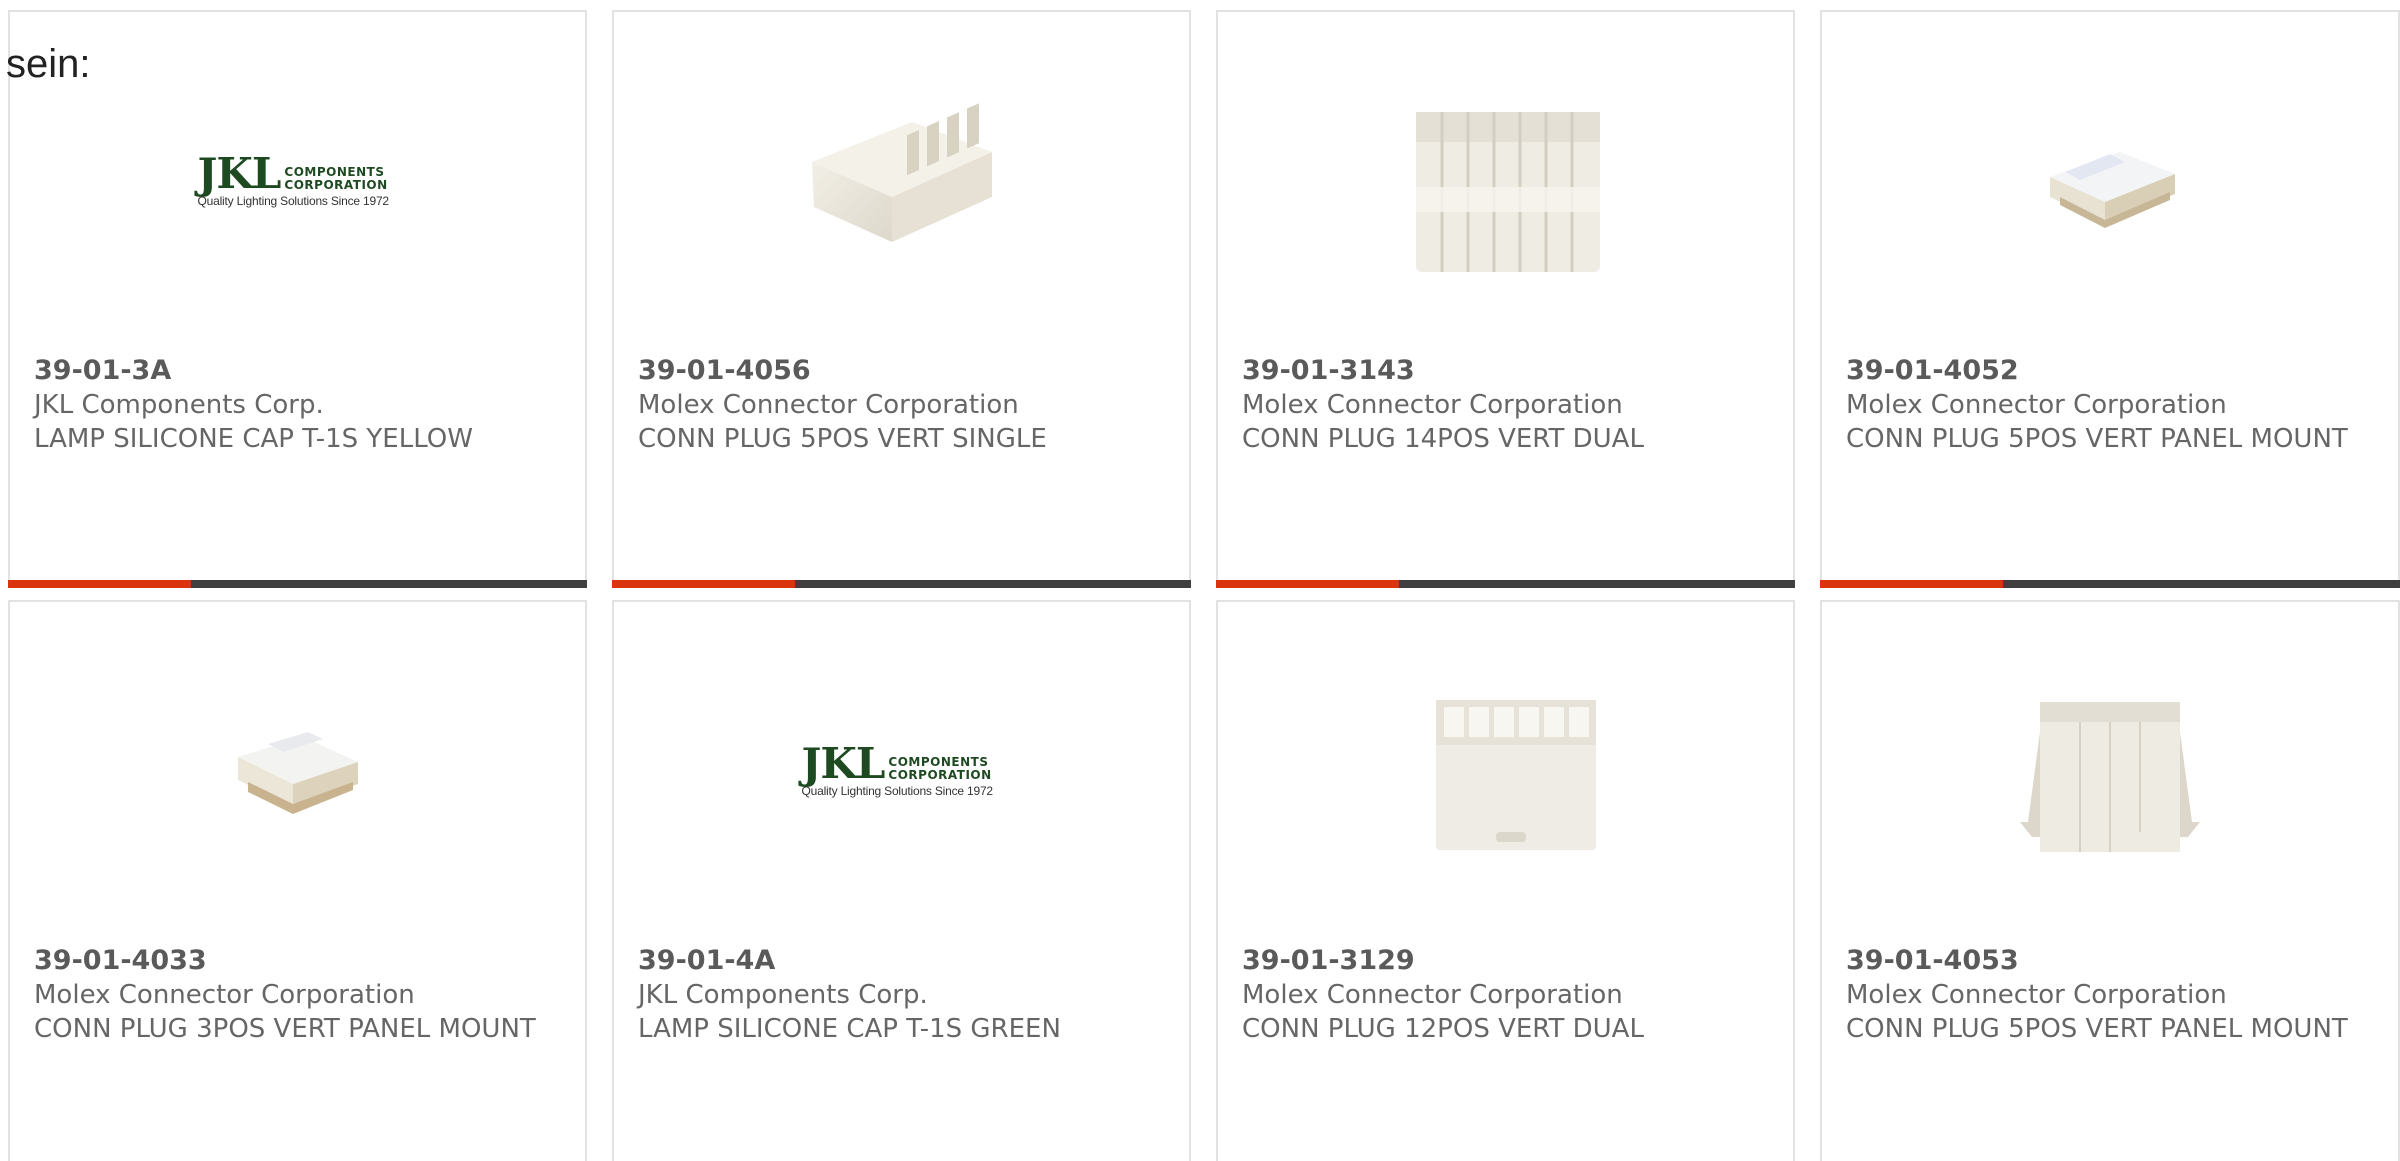 This screenshot has width=2400, height=1161. I want to click on prefix-text: sein:, so click(48, 64).